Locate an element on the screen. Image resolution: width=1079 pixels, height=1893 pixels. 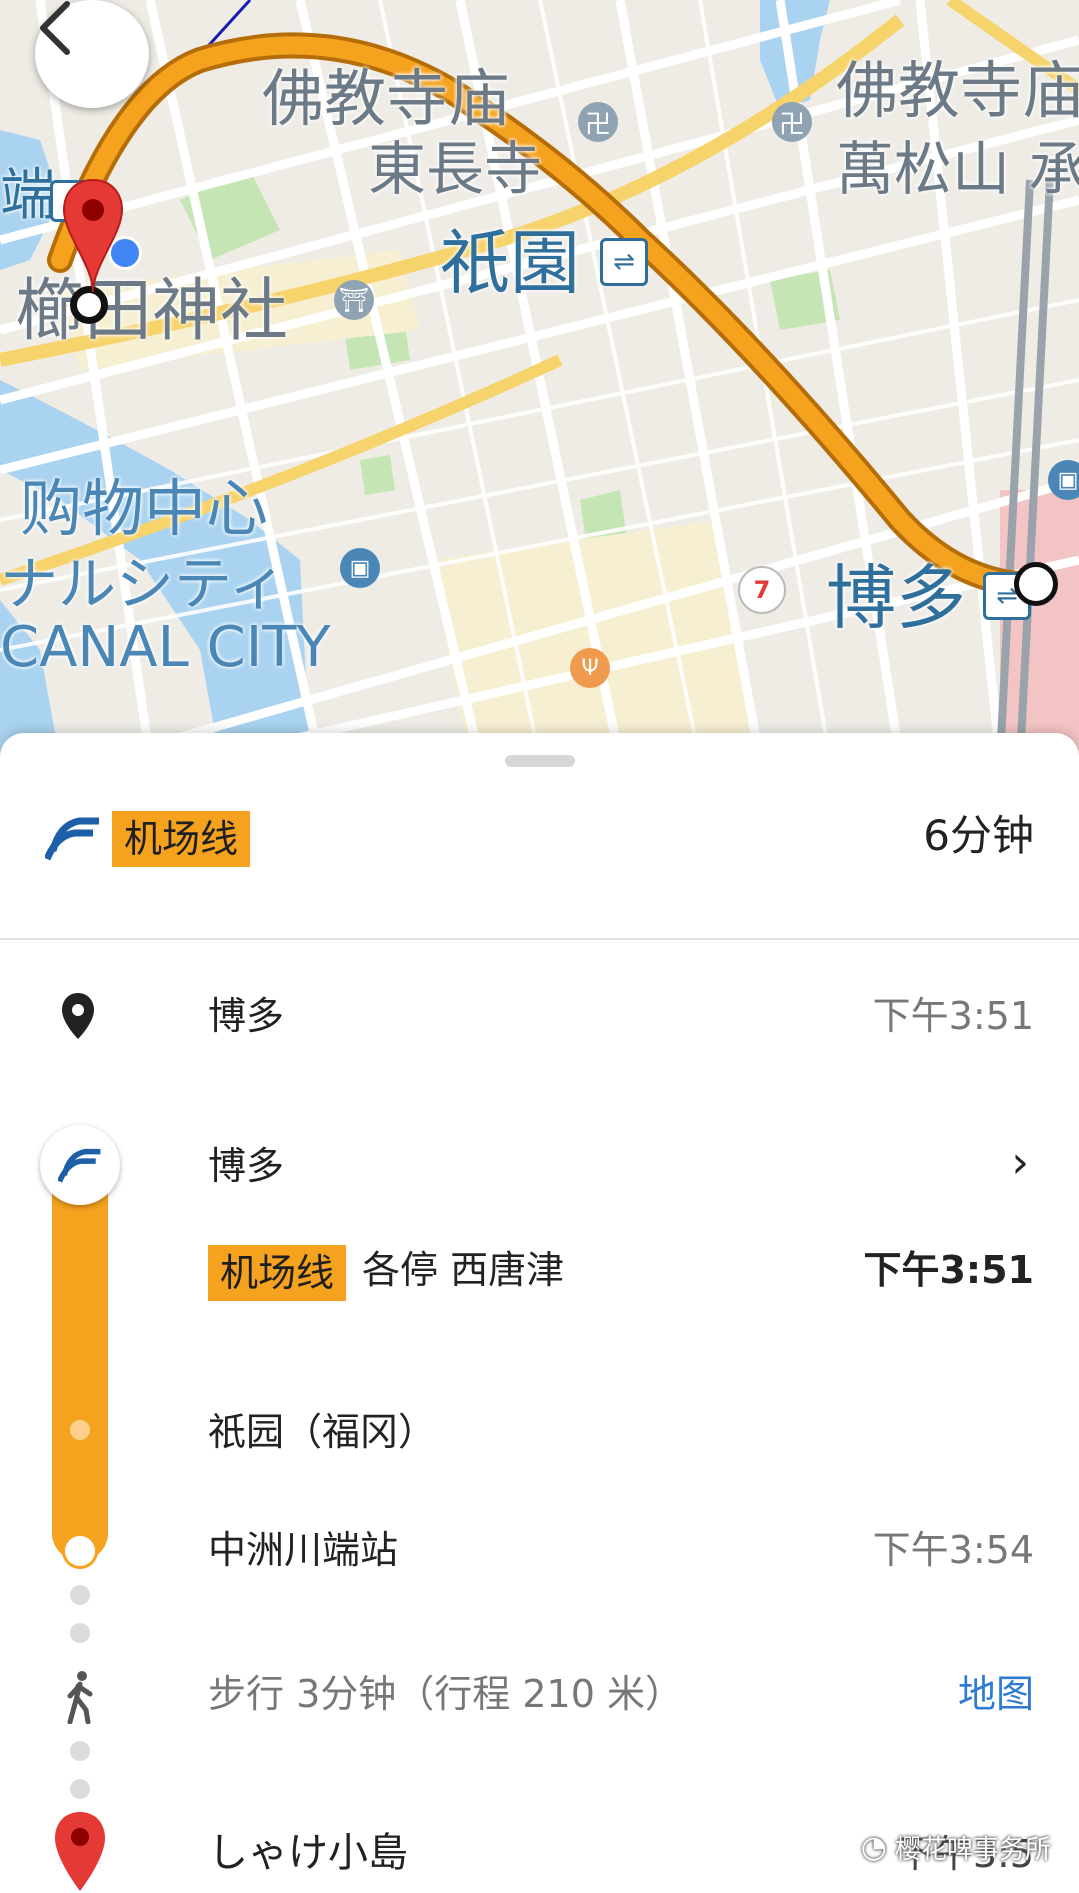
boarding-station-icon is located at coordinates (80, 1165).